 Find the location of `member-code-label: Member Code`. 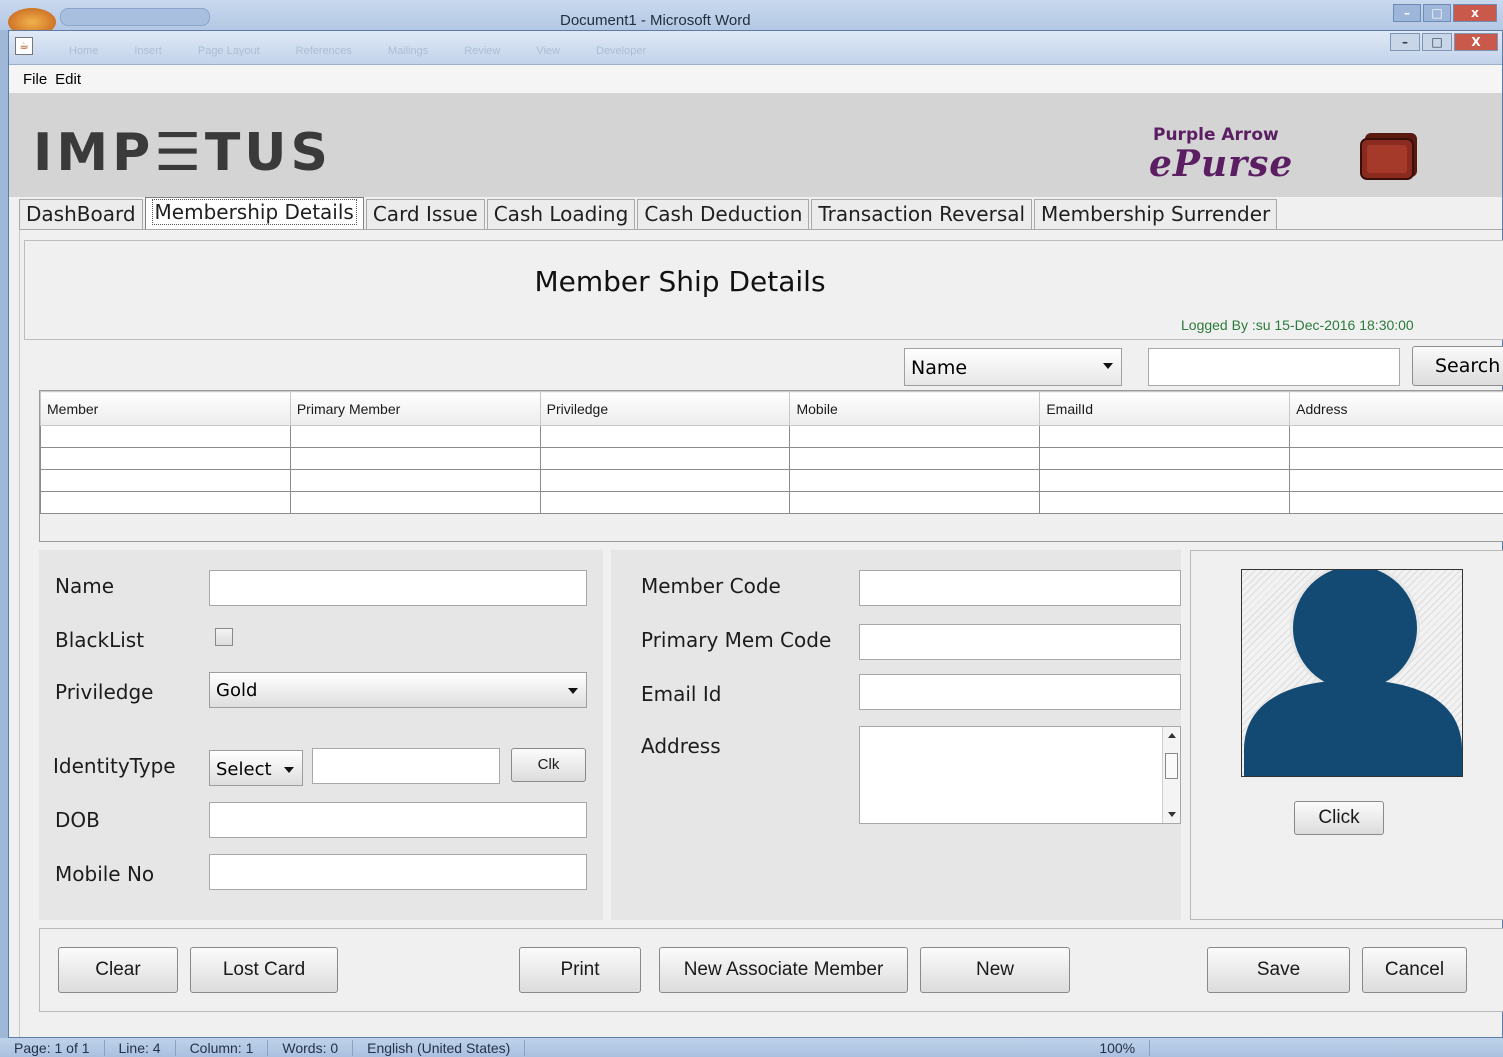

member-code-label: Member Code is located at coordinates (711, 586).